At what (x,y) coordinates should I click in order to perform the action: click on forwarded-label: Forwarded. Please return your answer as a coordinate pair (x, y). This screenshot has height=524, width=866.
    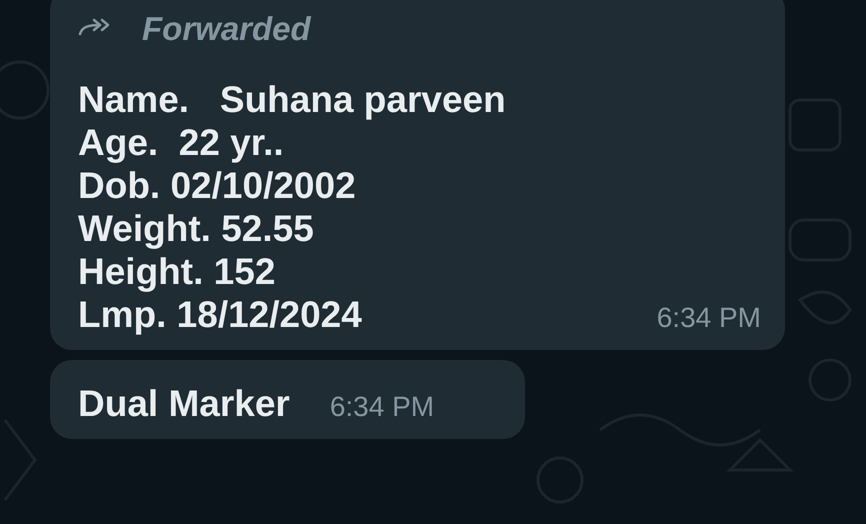
    Looking at the image, I should click on (226, 29).